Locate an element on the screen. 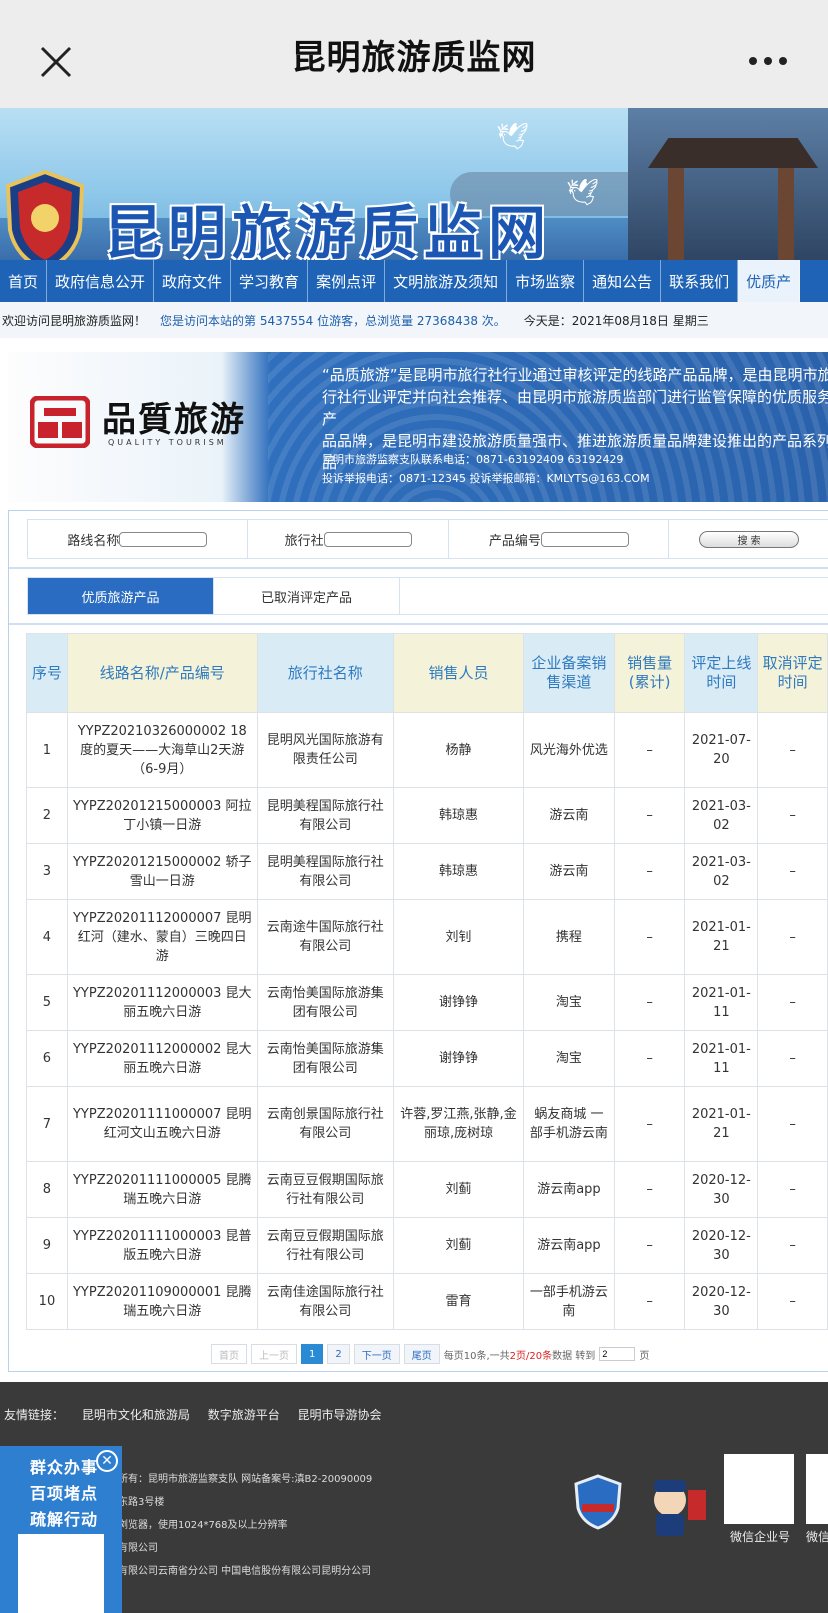 The height and width of the screenshot is (1613, 828). last-page-button: 尾页 is located at coordinates (421, 1354).